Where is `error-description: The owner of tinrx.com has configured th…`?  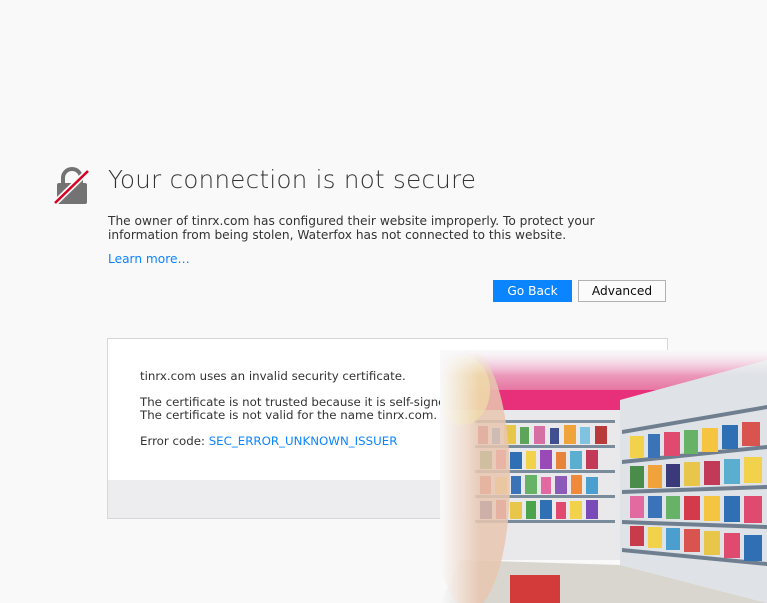
error-description: The owner of tinrx.com has configured th… is located at coordinates (351, 228).